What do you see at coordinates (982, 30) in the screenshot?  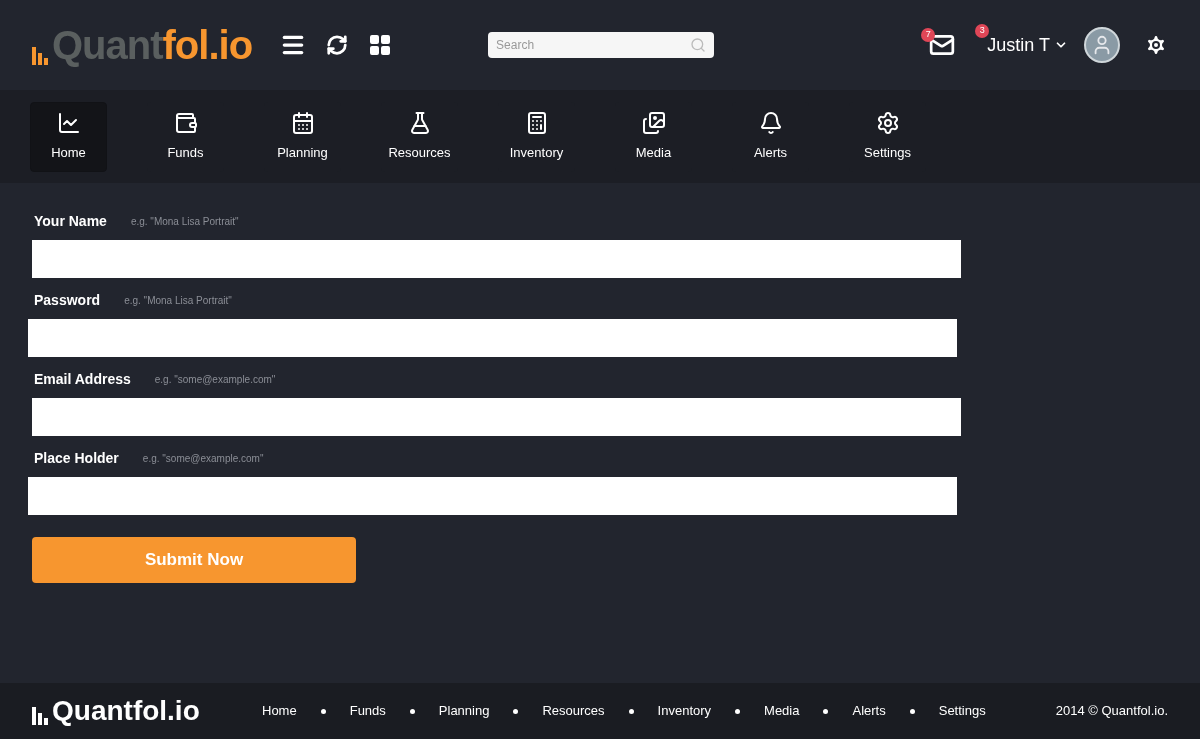 I see `notification-badge: 3` at bounding box center [982, 30].